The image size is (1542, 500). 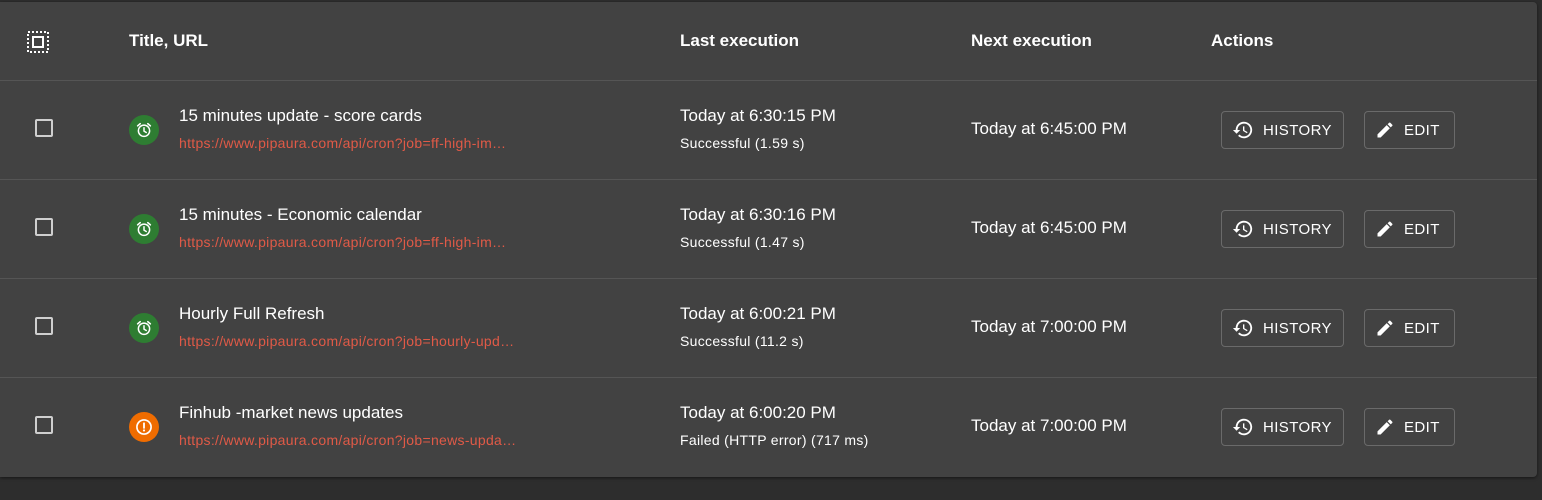 I want to click on last-execution-time: Today at 6:30:16 PM, so click(x=758, y=214).